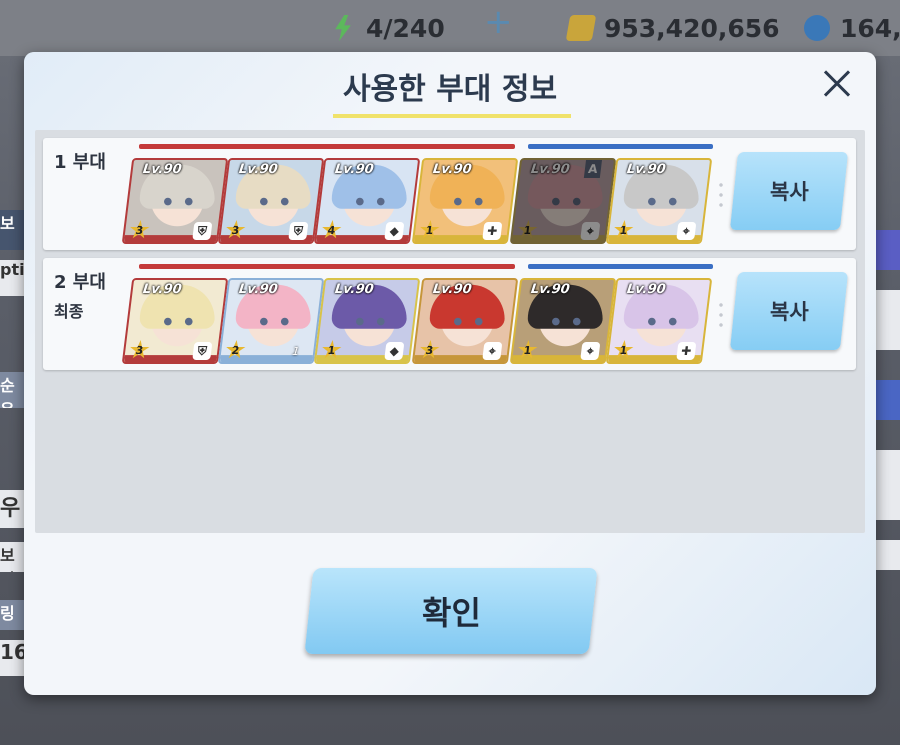 The width and height of the screenshot is (900, 745). What do you see at coordinates (450, 28) in the screenshot?
I see `resource-bar: 4/240 + 953,420,656 164,9` at bounding box center [450, 28].